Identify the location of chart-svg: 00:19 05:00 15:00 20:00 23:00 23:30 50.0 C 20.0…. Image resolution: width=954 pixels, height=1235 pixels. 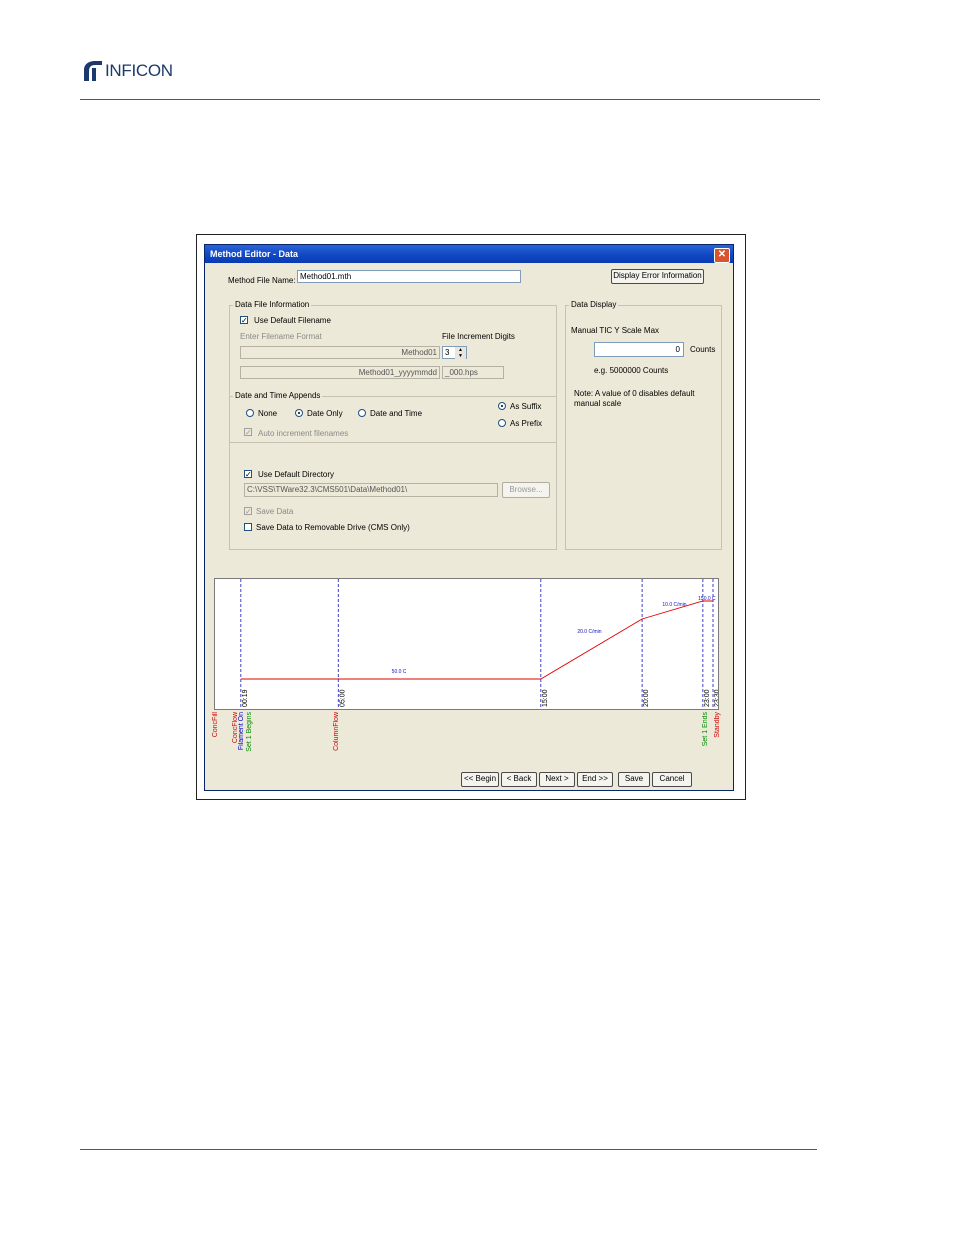
(479, 644).